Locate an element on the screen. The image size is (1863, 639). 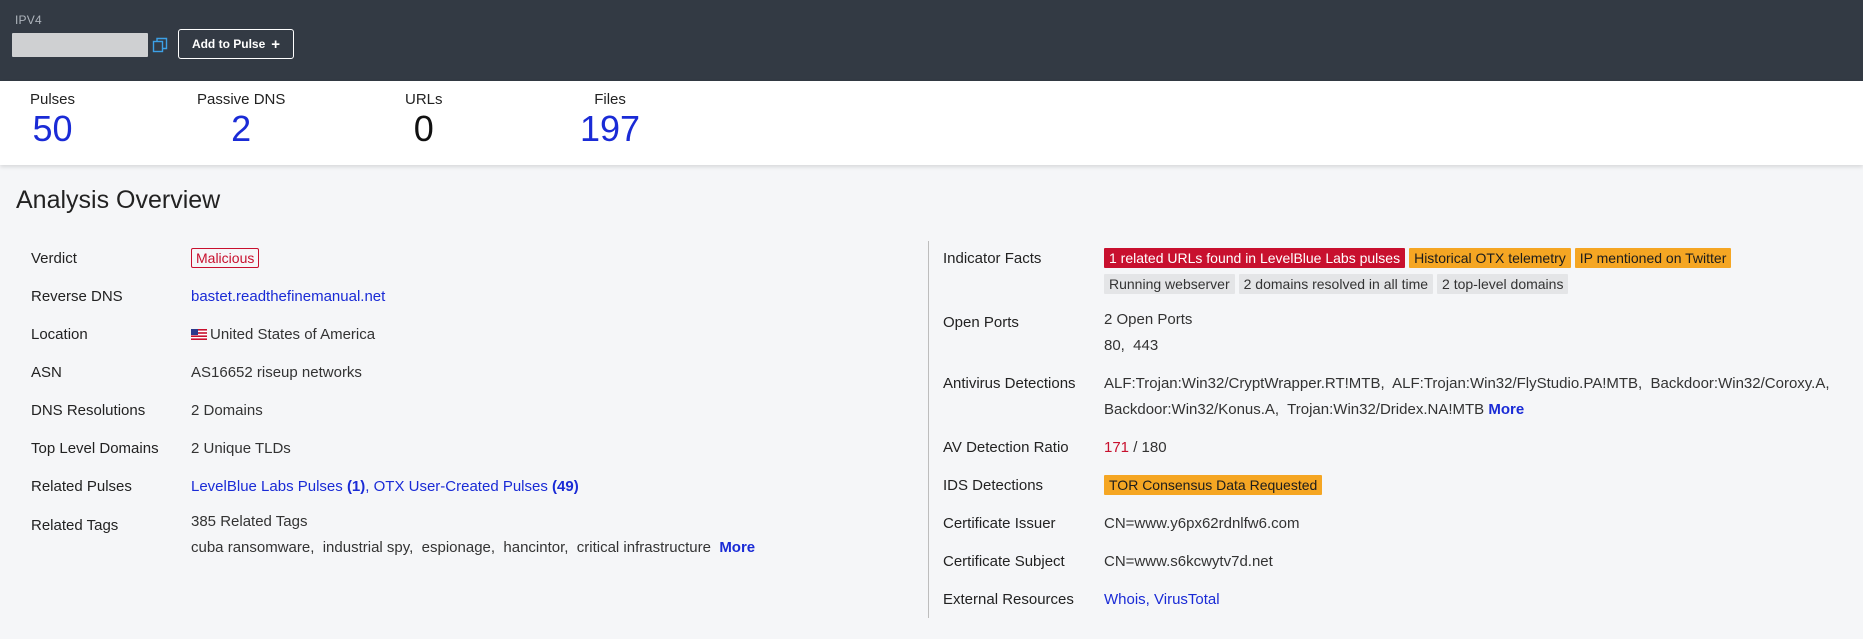
otx-pulses-name: OTX User-Created Pulses is located at coordinates (460, 486).